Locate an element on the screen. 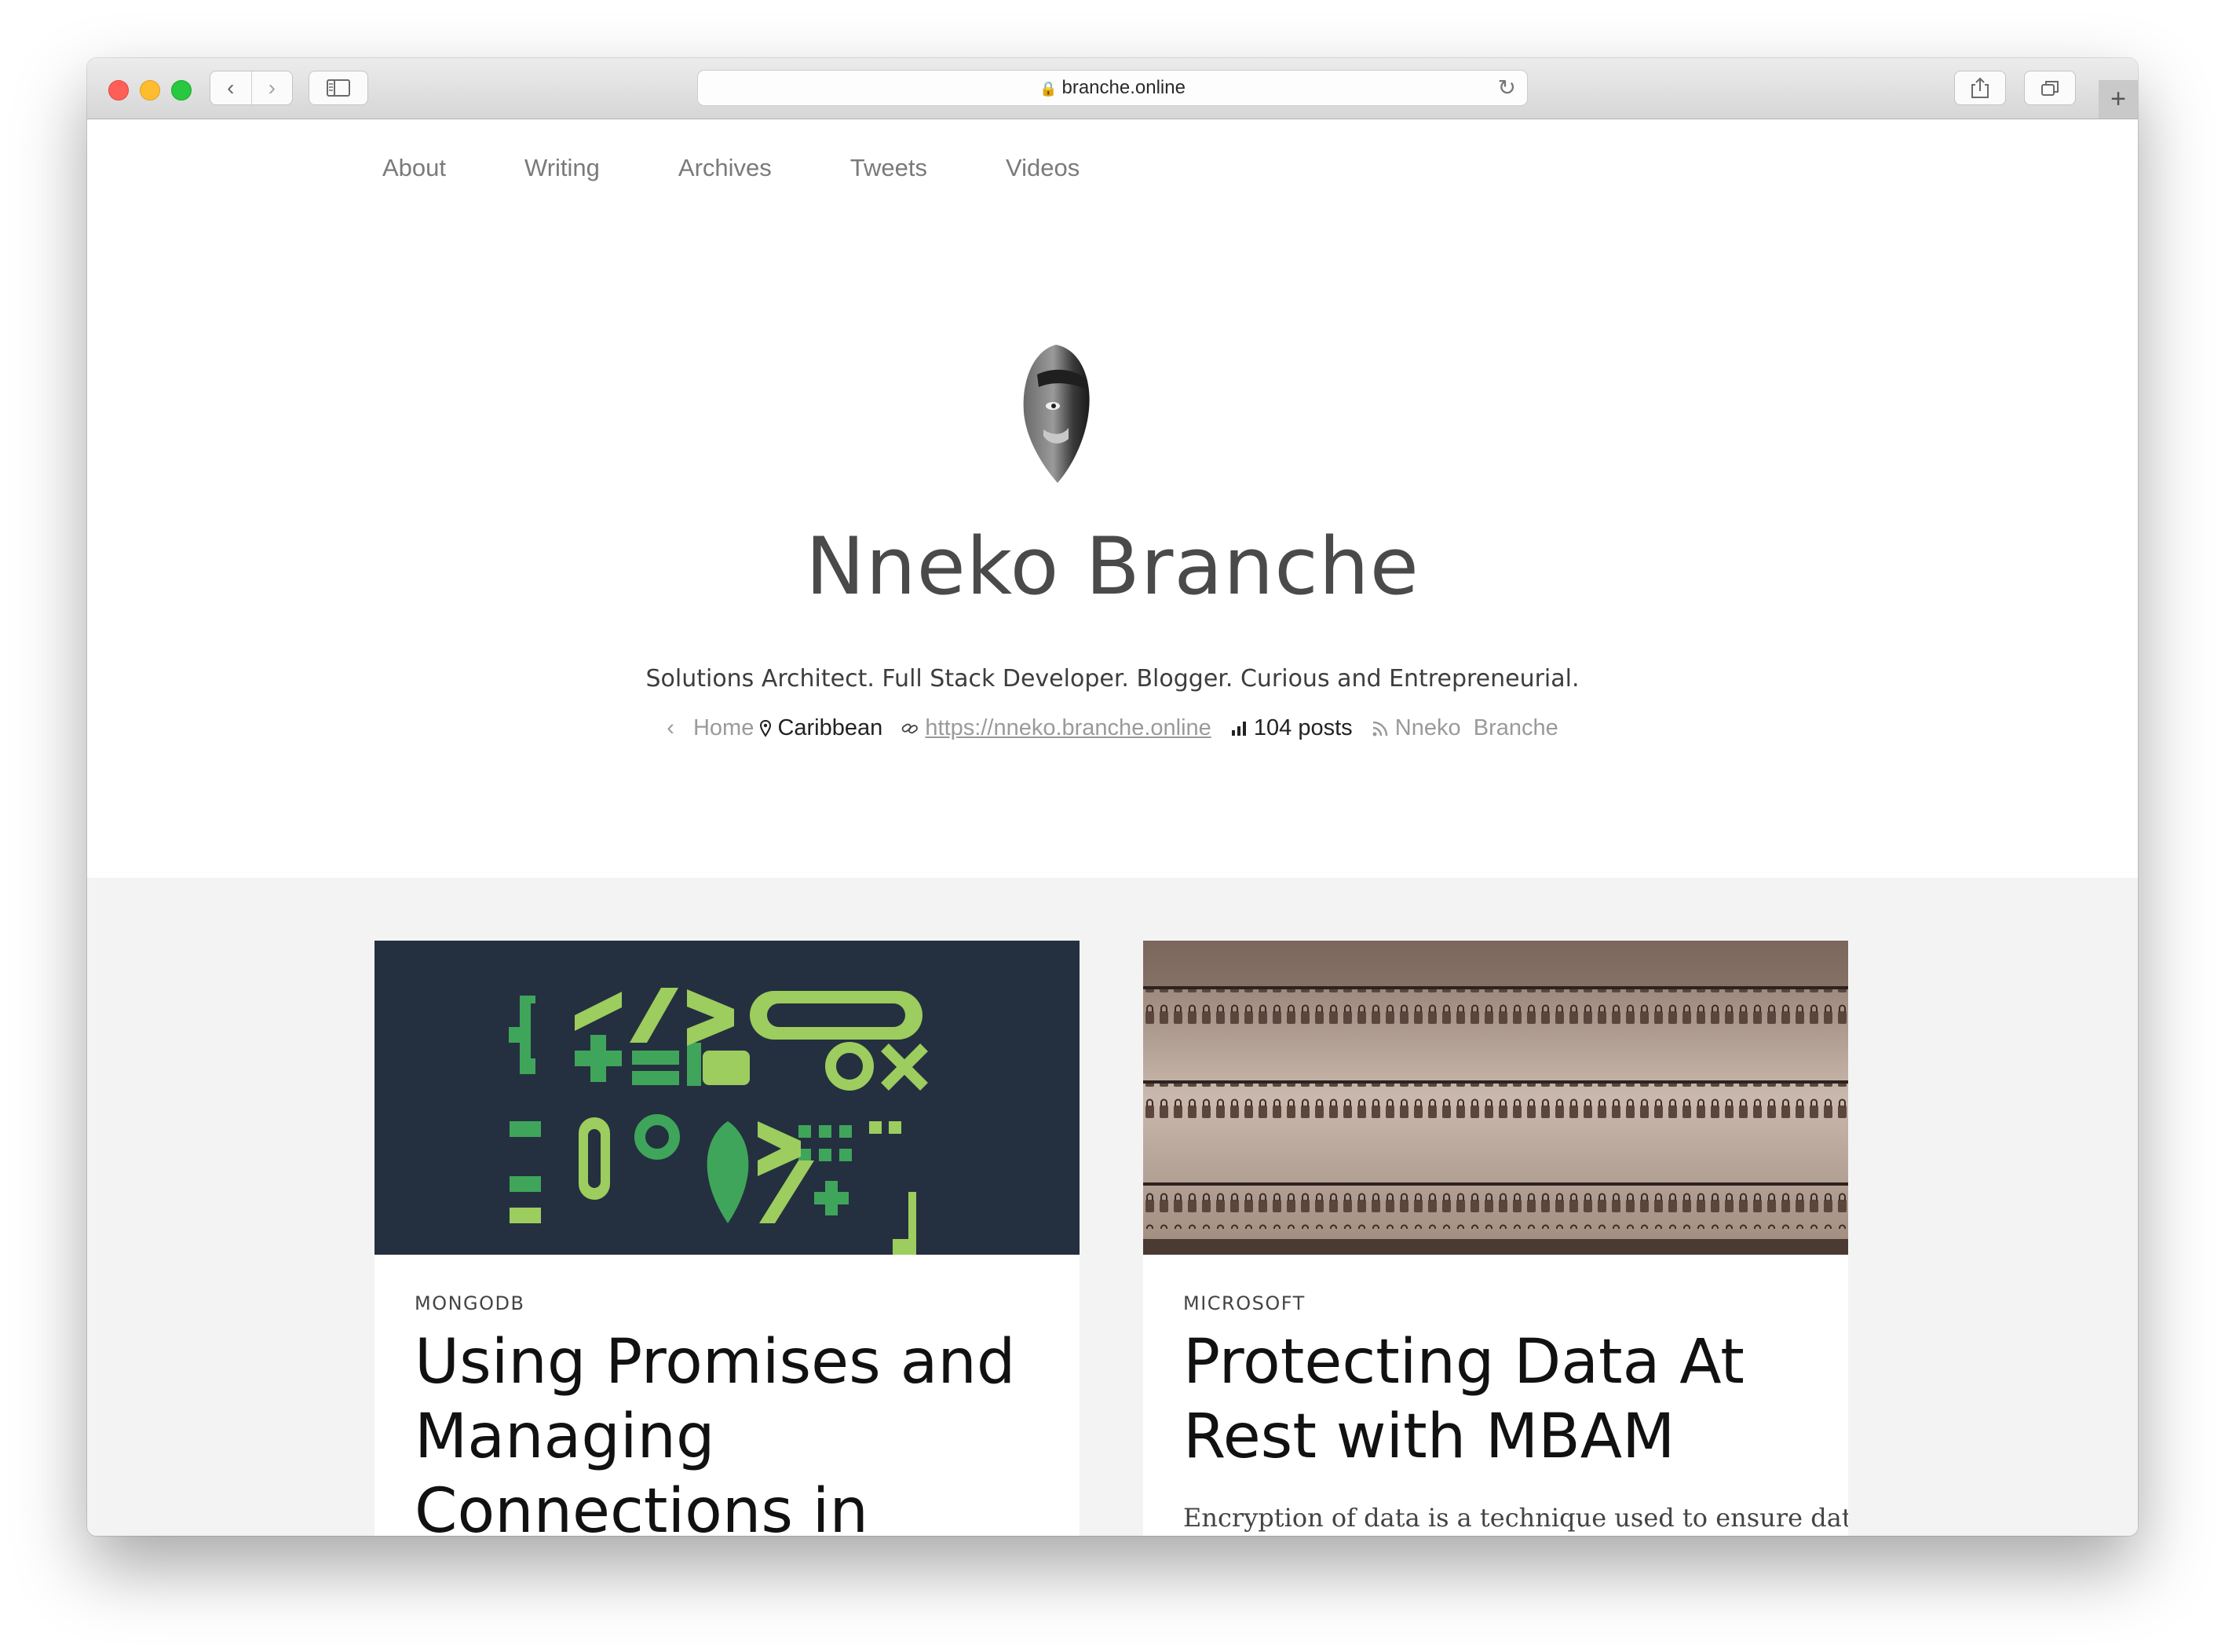  reload-icon: ↻ is located at coordinates (1507, 88).